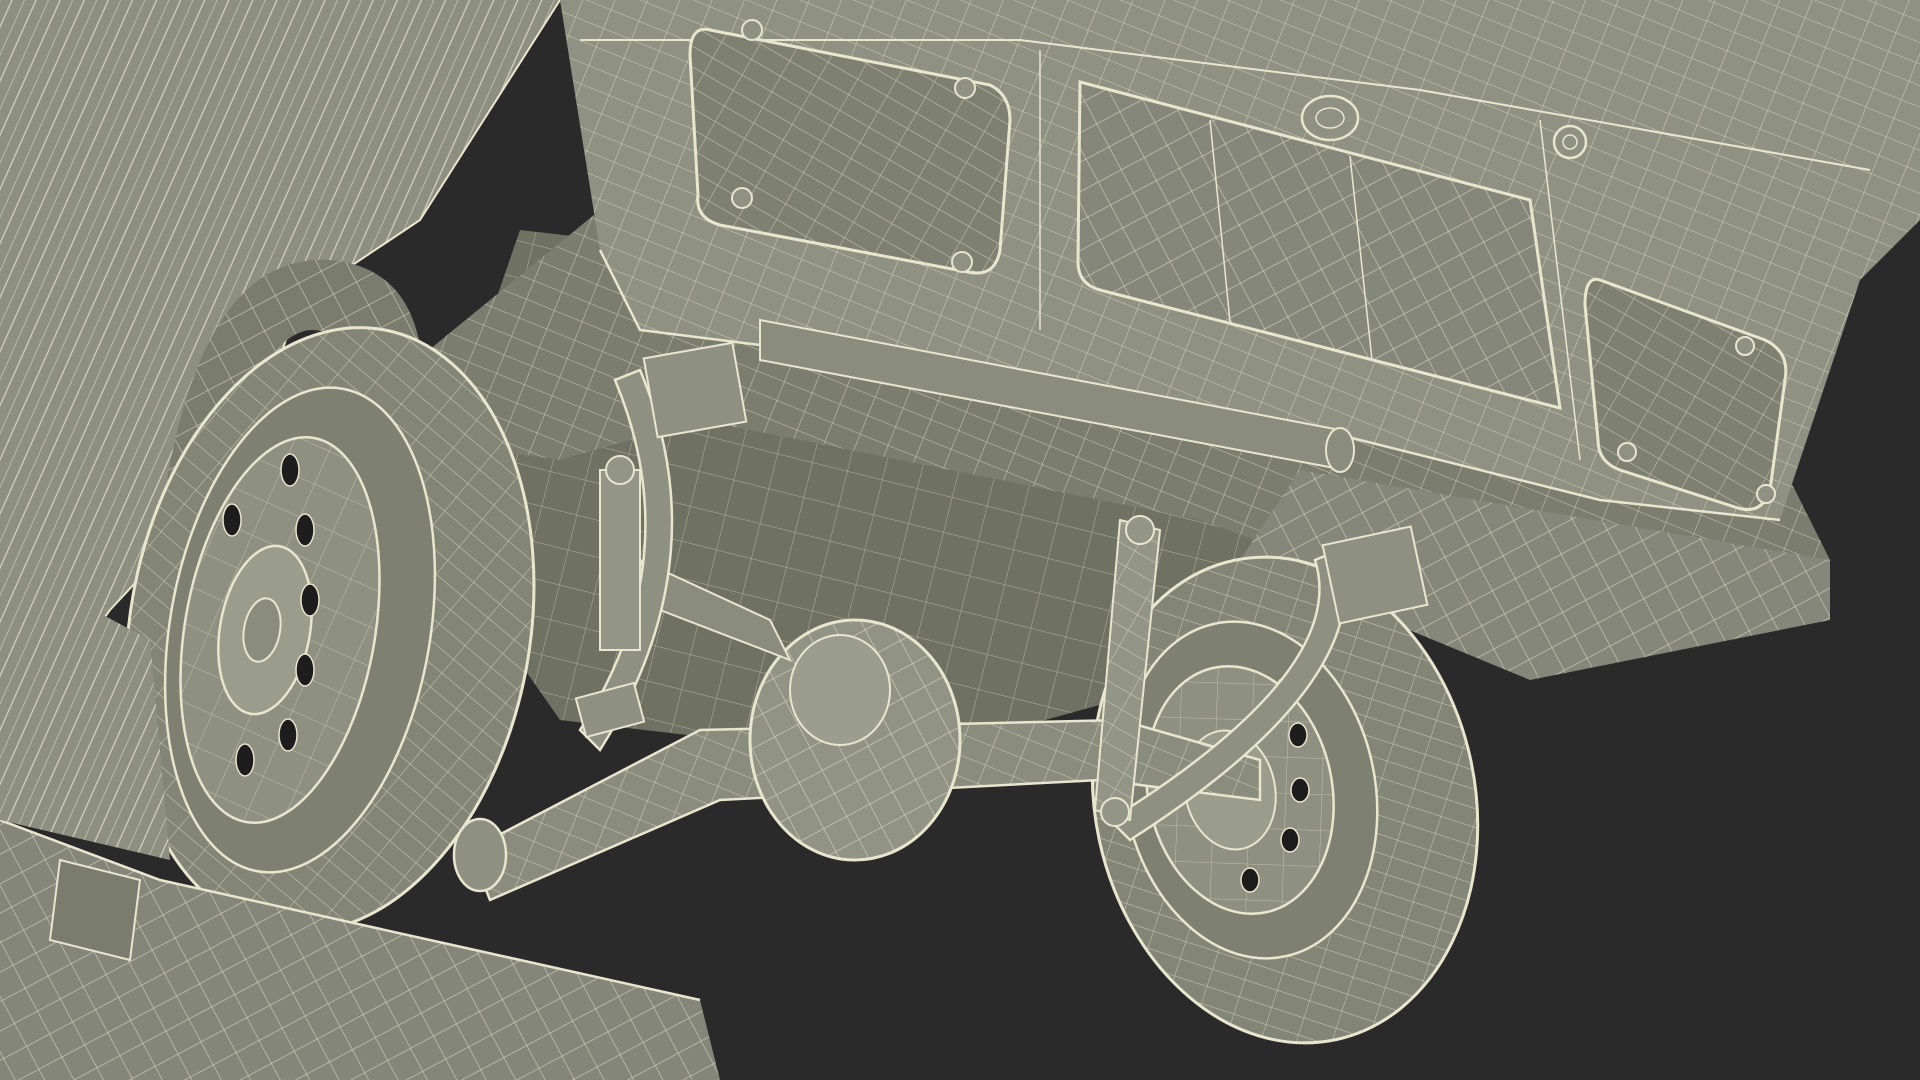 The height and width of the screenshot is (1080, 1920). Describe the element at coordinates (480, 855) in the screenshot. I see `left-axle-end` at that location.